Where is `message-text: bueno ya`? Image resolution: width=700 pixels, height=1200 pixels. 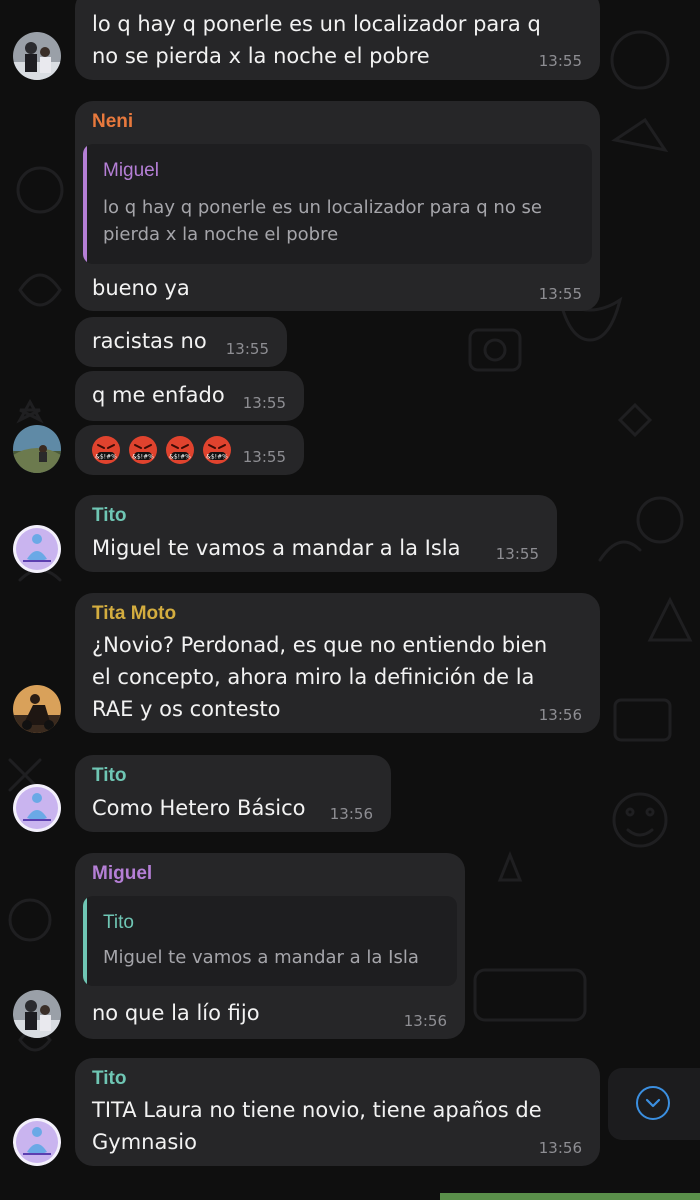
message-text: bueno ya is located at coordinates (141, 288).